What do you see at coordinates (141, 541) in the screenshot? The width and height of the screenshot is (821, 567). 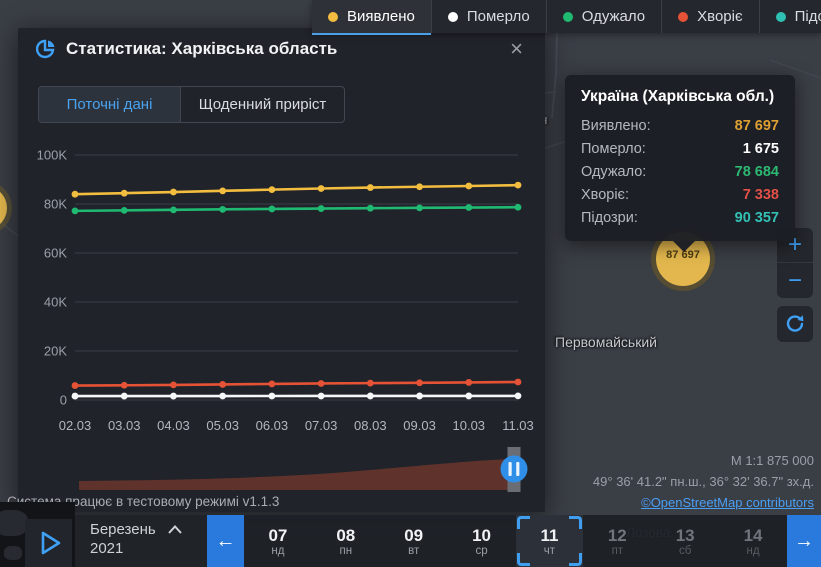 I see `month-selector: Березень 2021` at bounding box center [141, 541].